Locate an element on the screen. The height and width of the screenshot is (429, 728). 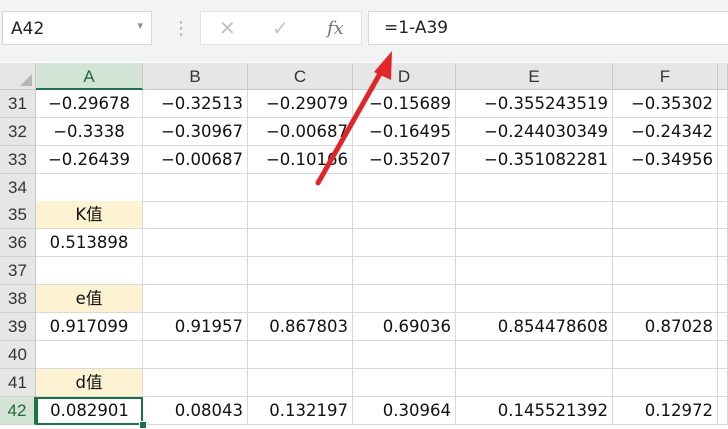
cell-d34 is located at coordinates (404, 188).